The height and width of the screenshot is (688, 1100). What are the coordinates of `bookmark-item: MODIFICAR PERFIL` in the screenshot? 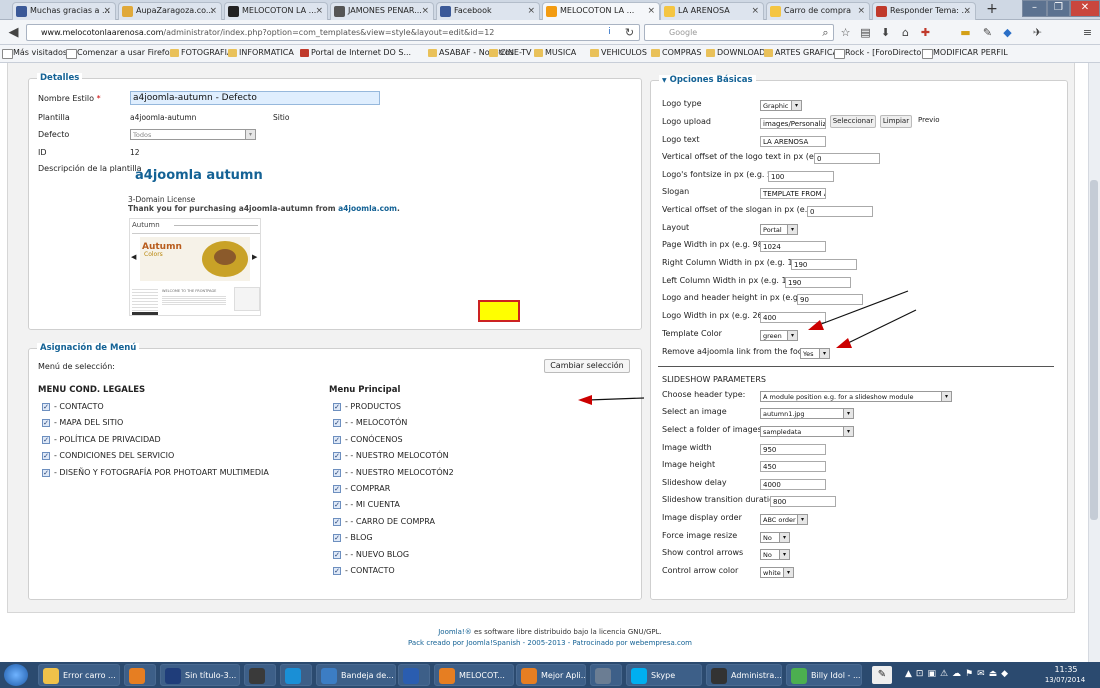 It's located at (965, 53).